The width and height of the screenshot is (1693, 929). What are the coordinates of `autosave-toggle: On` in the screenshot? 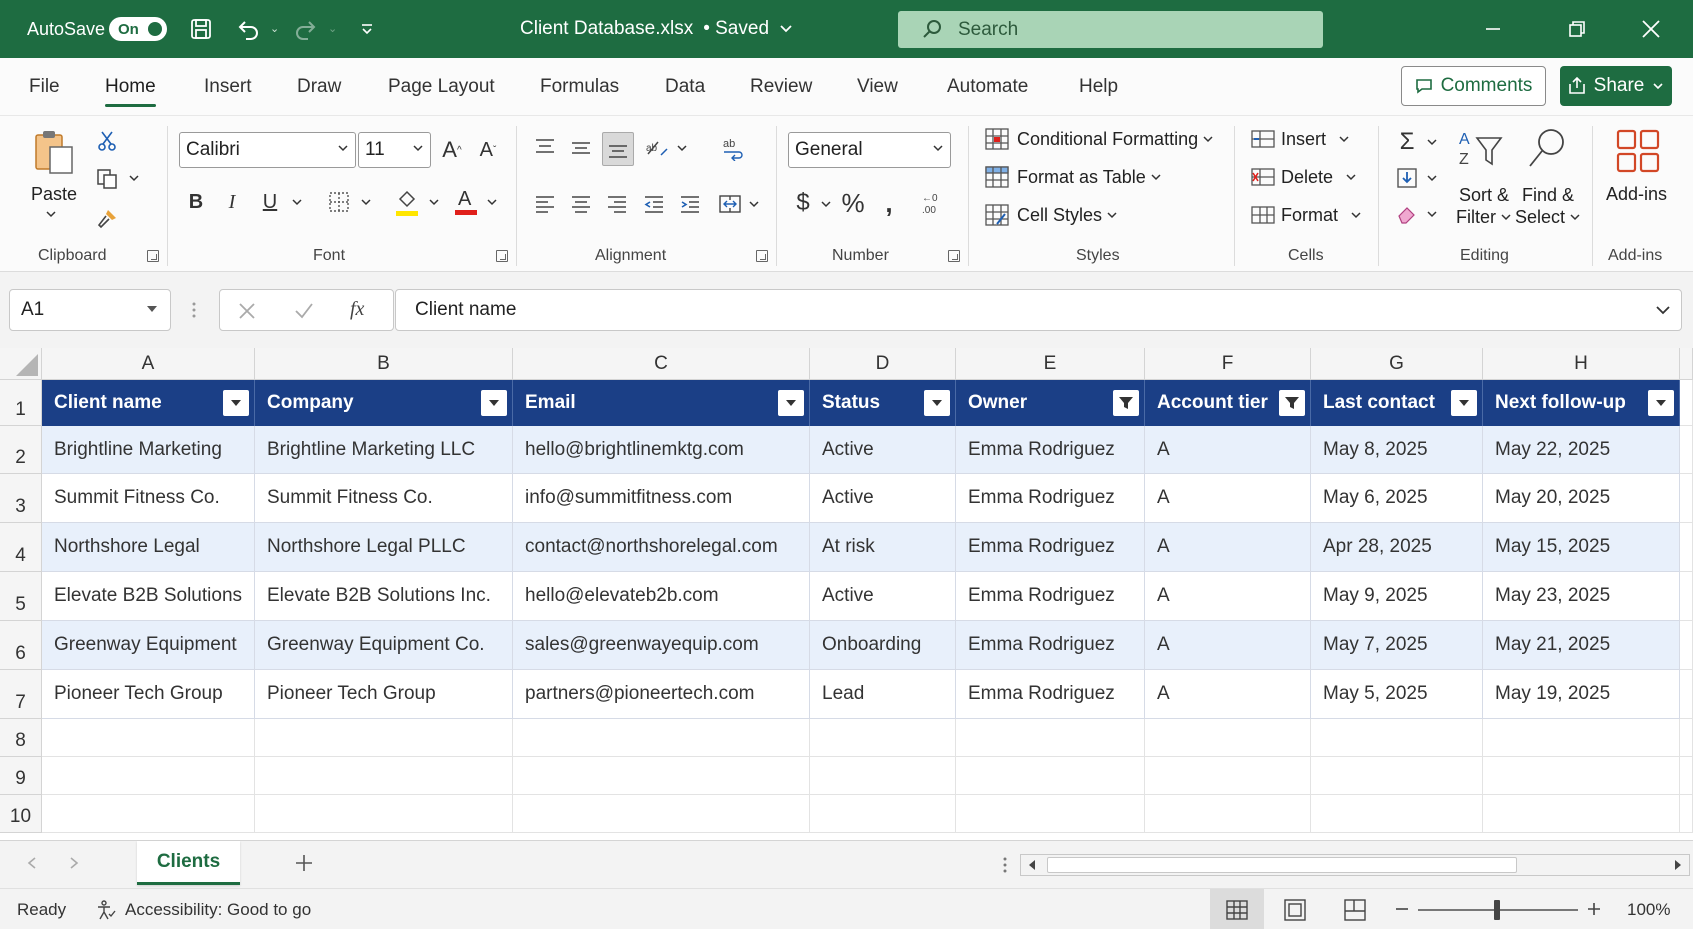 It's located at (138, 29).